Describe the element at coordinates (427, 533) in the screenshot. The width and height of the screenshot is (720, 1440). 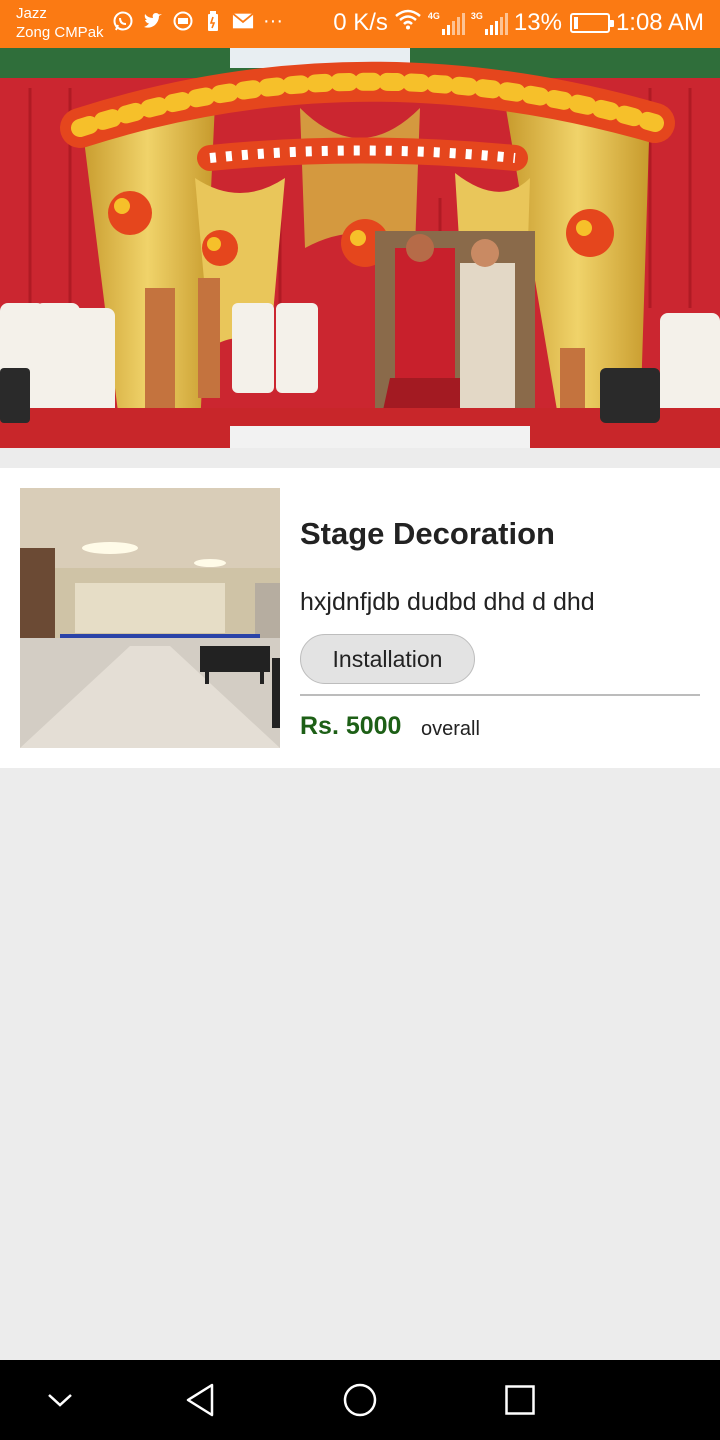
I see `service-title: Stage Decoration` at that location.